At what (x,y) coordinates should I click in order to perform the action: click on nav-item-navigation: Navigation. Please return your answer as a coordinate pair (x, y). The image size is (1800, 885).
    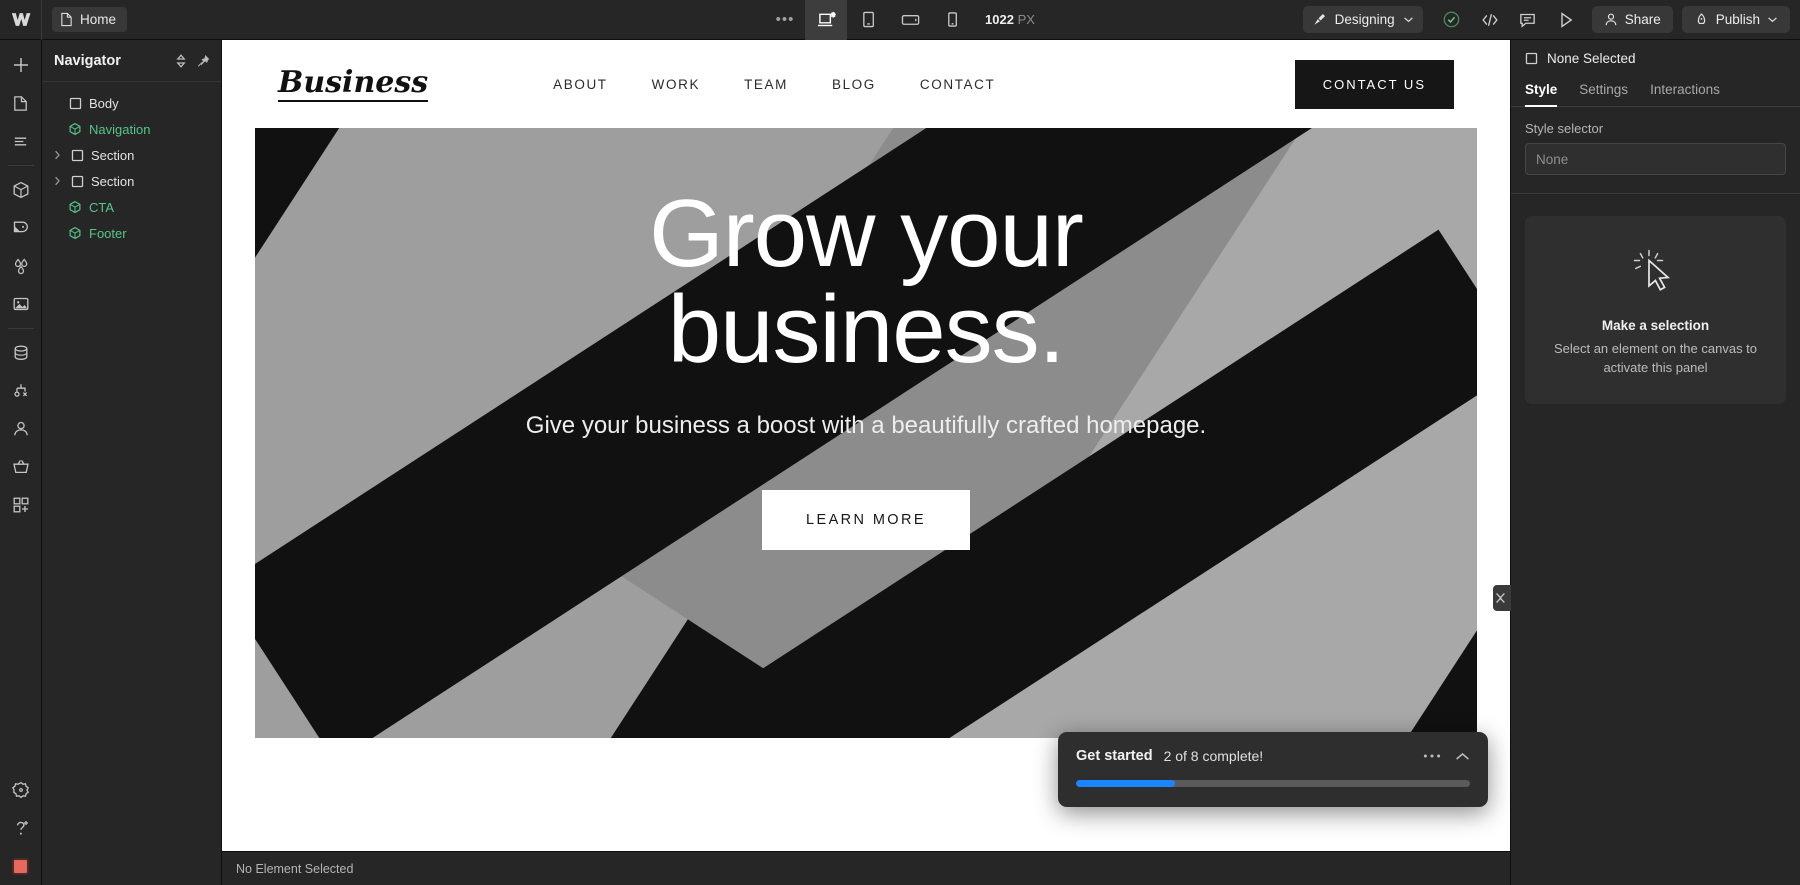
    Looking at the image, I should click on (131, 129).